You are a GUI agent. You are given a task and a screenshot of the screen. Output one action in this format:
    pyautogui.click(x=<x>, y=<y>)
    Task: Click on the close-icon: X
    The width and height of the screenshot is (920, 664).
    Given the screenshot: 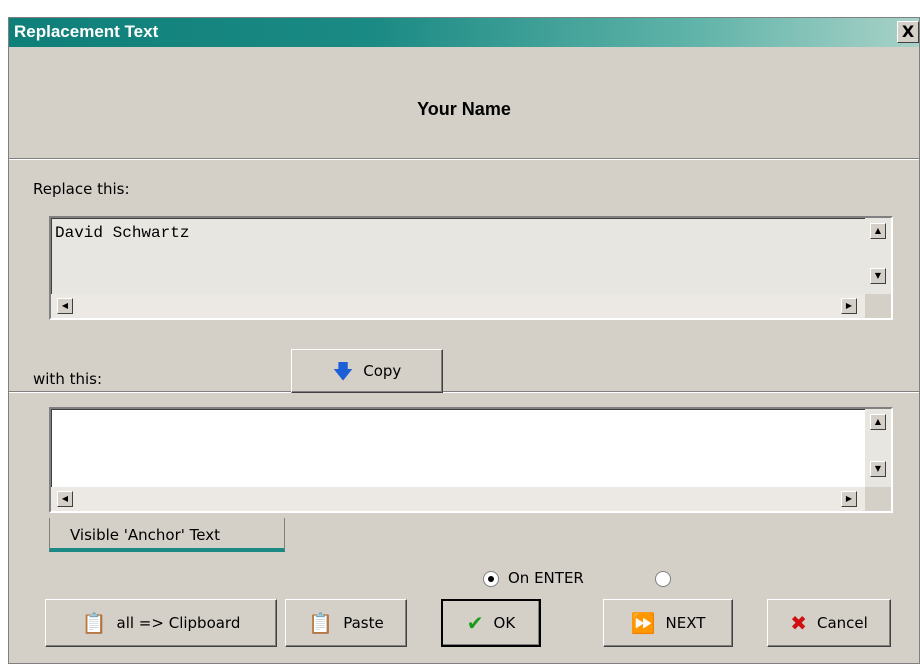 What is the action you would take?
    pyautogui.click(x=908, y=31)
    